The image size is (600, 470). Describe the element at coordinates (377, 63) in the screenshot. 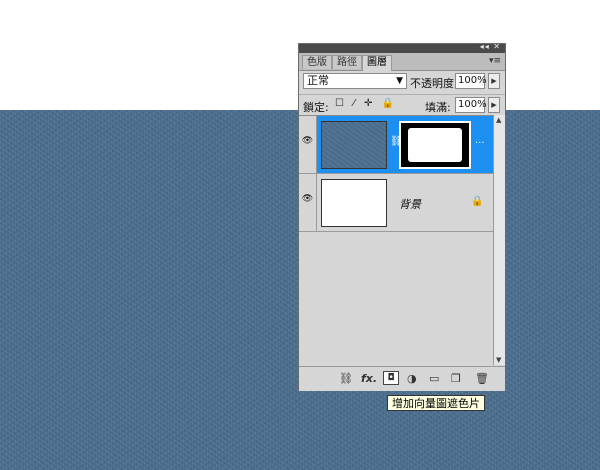

I see `tab-layers: 圖層` at that location.